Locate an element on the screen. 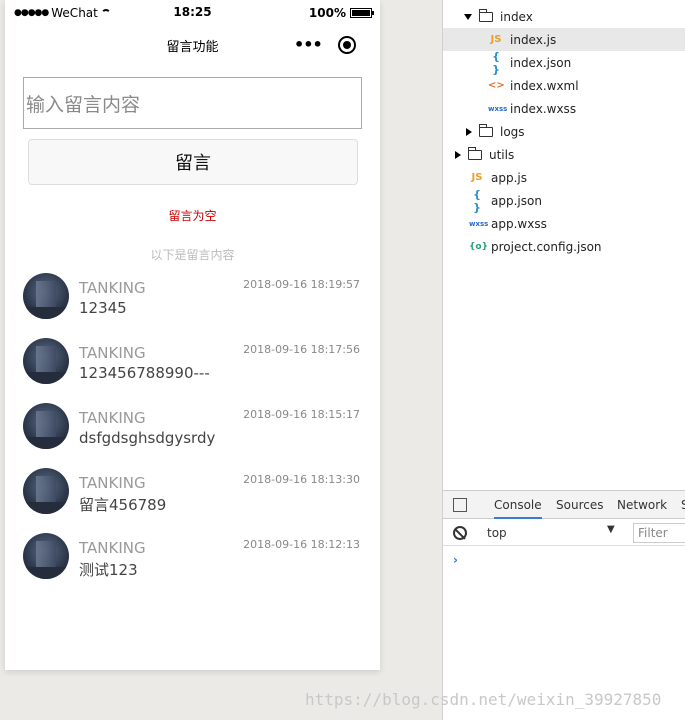  message-time: 2018-09-16 18:13:30 is located at coordinates (301, 479).